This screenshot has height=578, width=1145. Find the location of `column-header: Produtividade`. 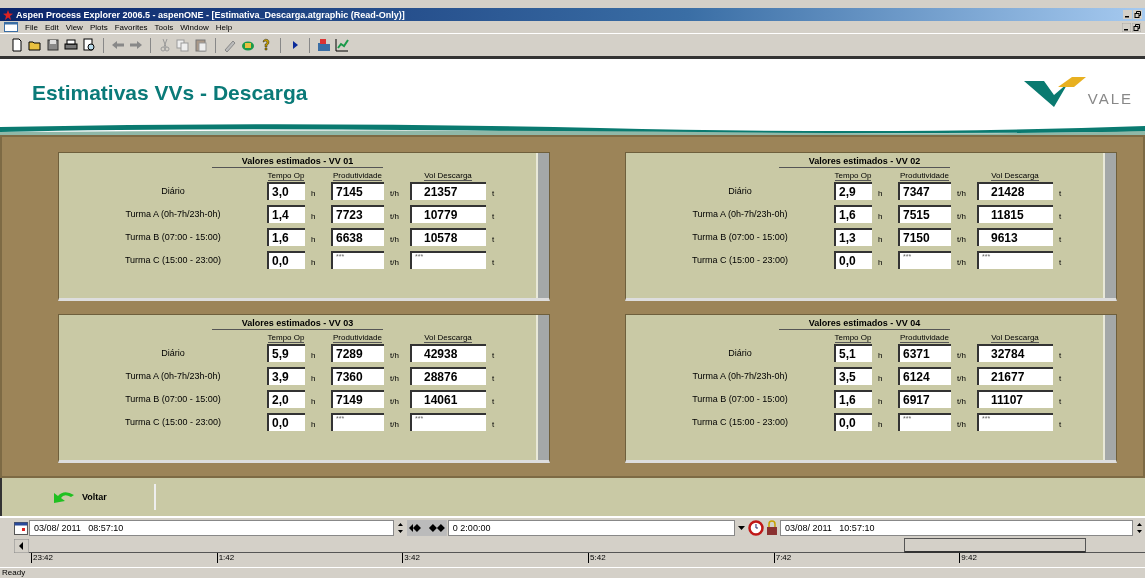

column-header: Produtividade is located at coordinates (924, 338).